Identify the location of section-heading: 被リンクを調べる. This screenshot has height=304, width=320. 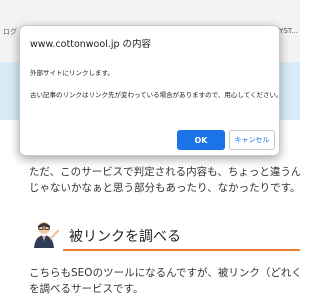
(164, 235).